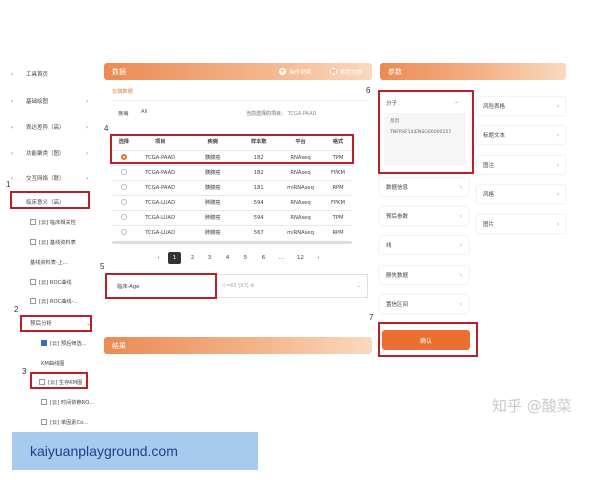 The height and width of the screenshot is (480, 600). What do you see at coordinates (532, 406) in the screenshot?
I see `watermark: 知乎 @酸菜` at bounding box center [532, 406].